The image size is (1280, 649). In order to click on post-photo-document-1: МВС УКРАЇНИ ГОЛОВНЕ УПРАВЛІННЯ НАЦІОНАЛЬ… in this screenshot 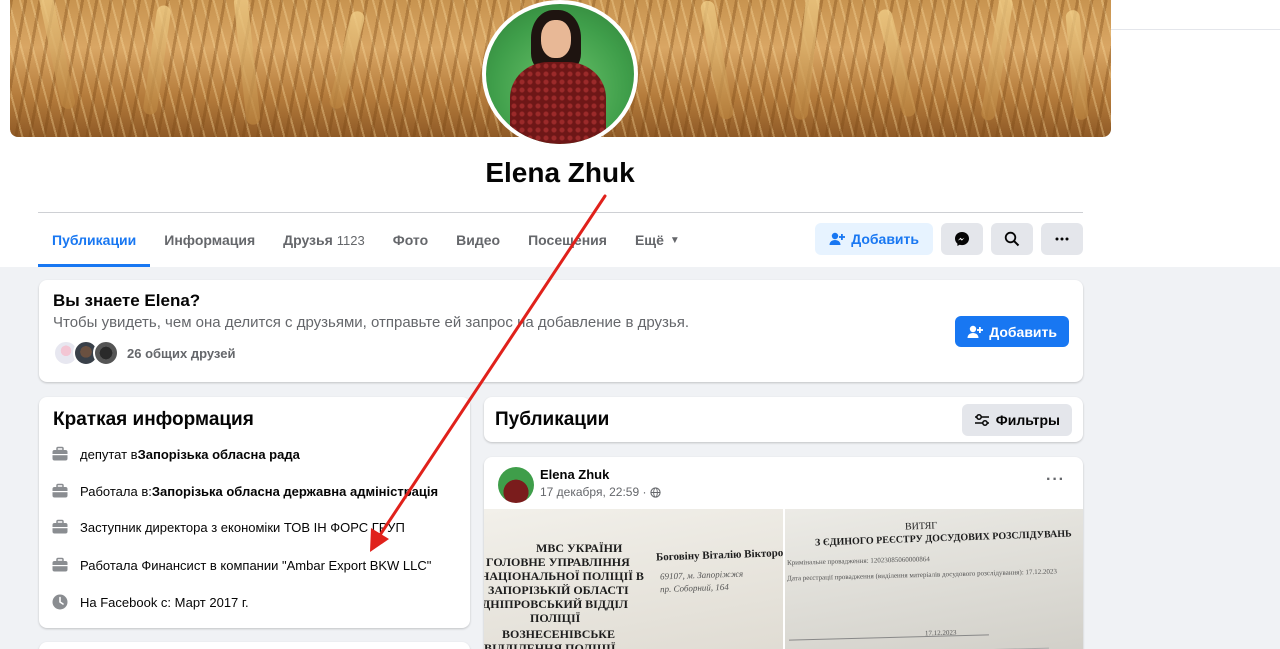, I will do `click(633, 579)`.